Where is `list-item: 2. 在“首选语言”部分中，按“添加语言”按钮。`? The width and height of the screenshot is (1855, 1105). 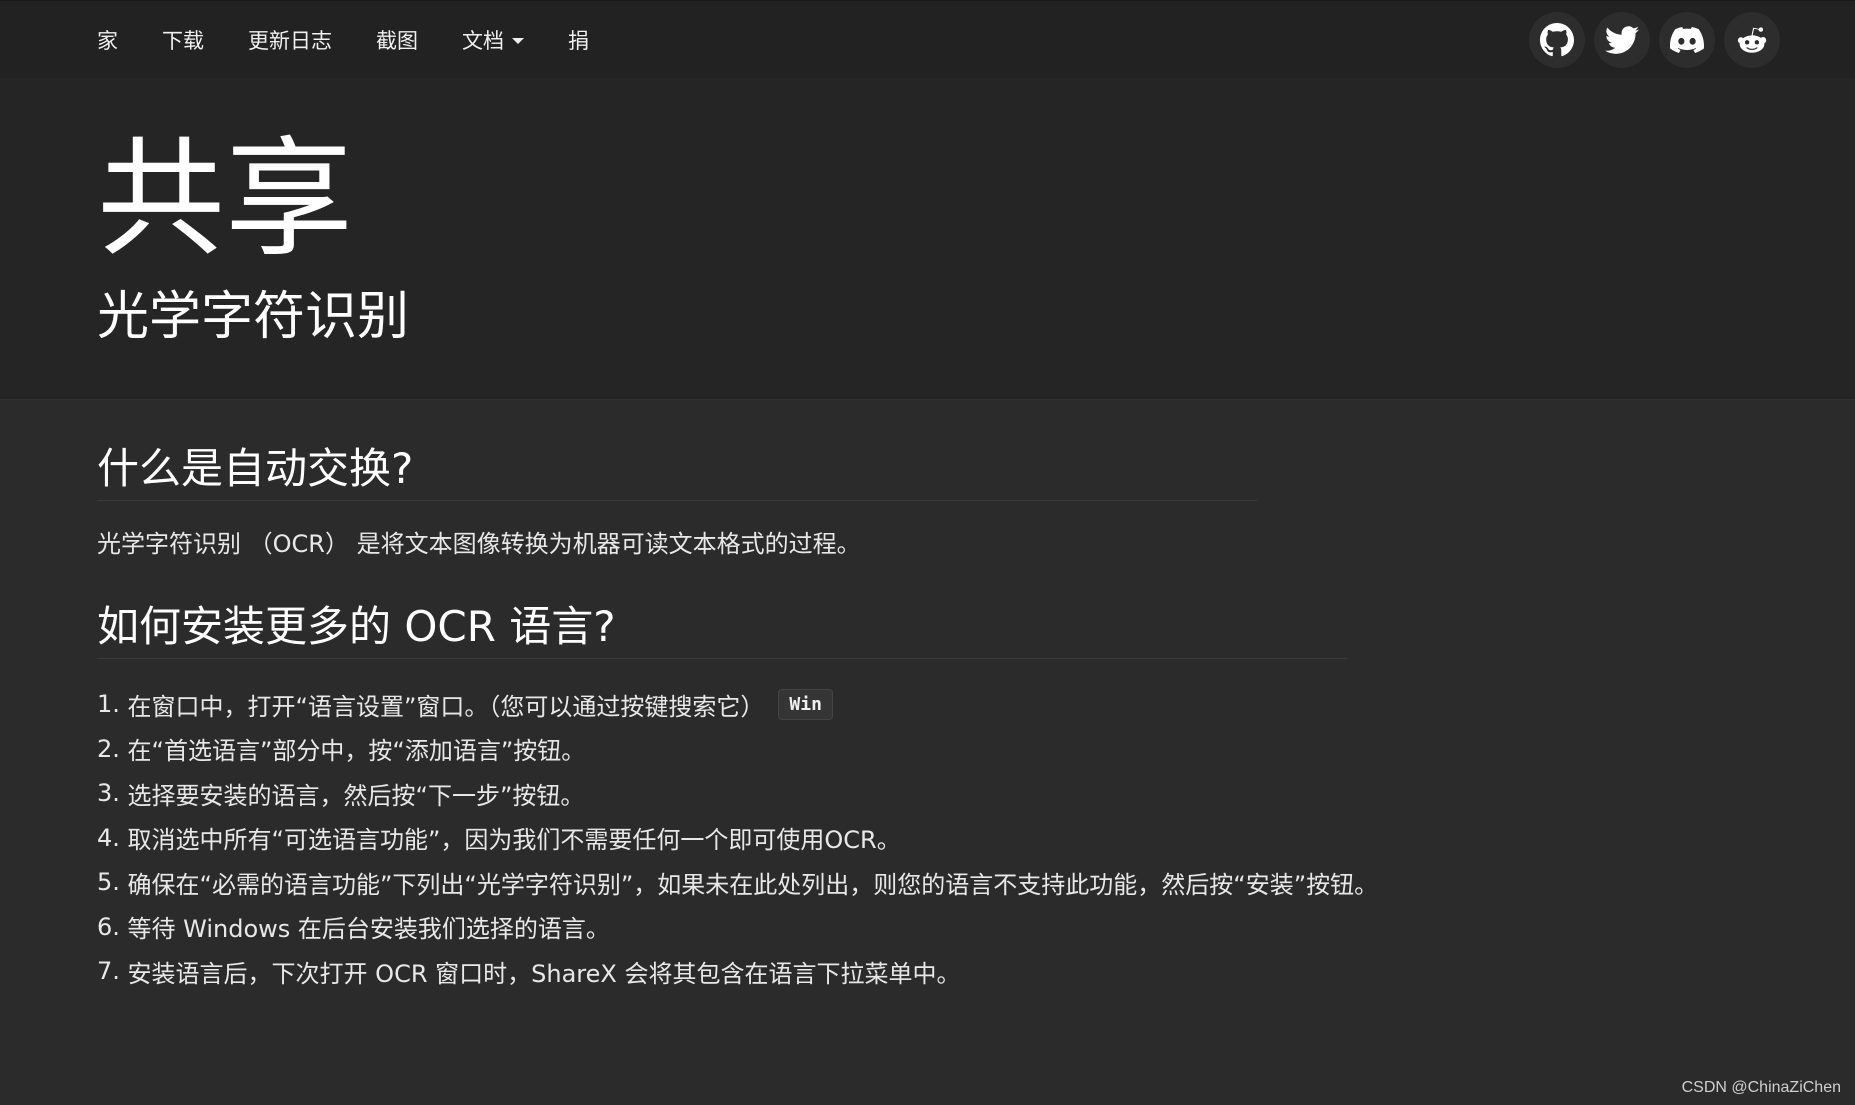 list-item: 2. 在“首选语言”部分中，按“添加语言”按钮。 is located at coordinates (737, 749).